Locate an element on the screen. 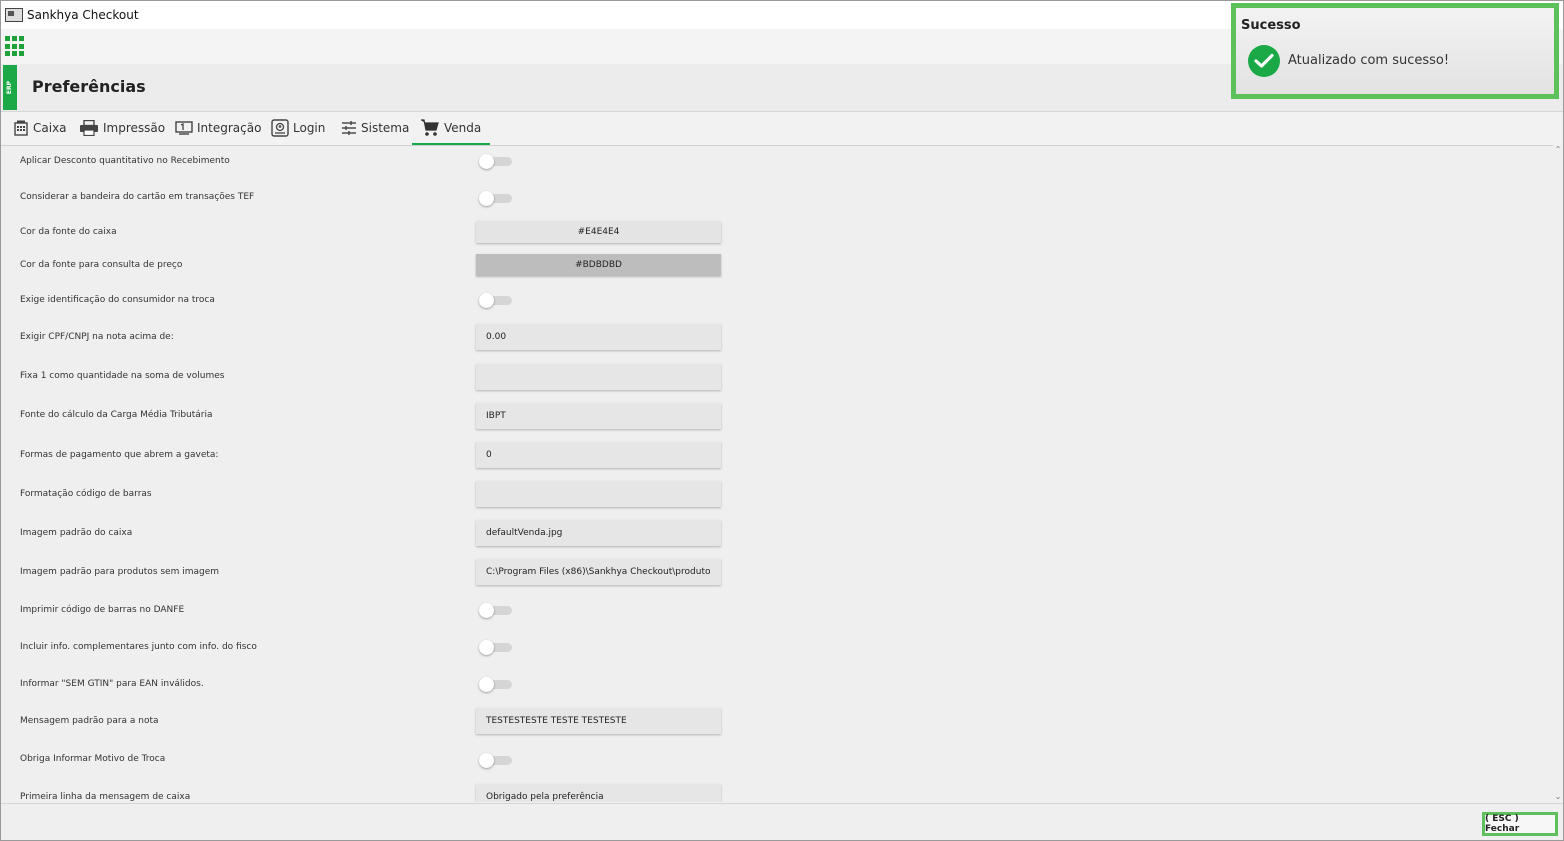  pref-label: Informar "SEM GTIN" para EAN inválidos. is located at coordinates (112, 684).